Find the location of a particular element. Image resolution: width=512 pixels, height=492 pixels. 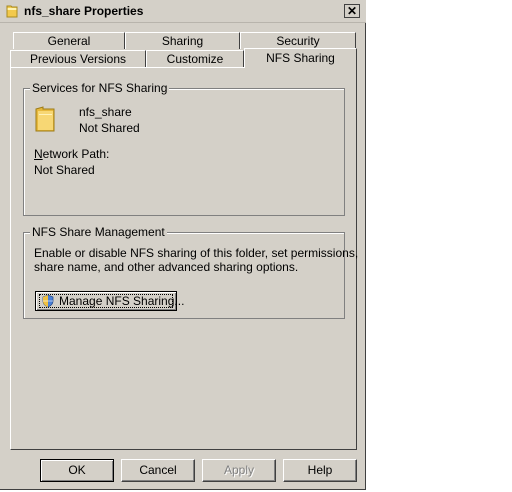

tab-previous-versions: Previous Versions is located at coordinates (78, 58).